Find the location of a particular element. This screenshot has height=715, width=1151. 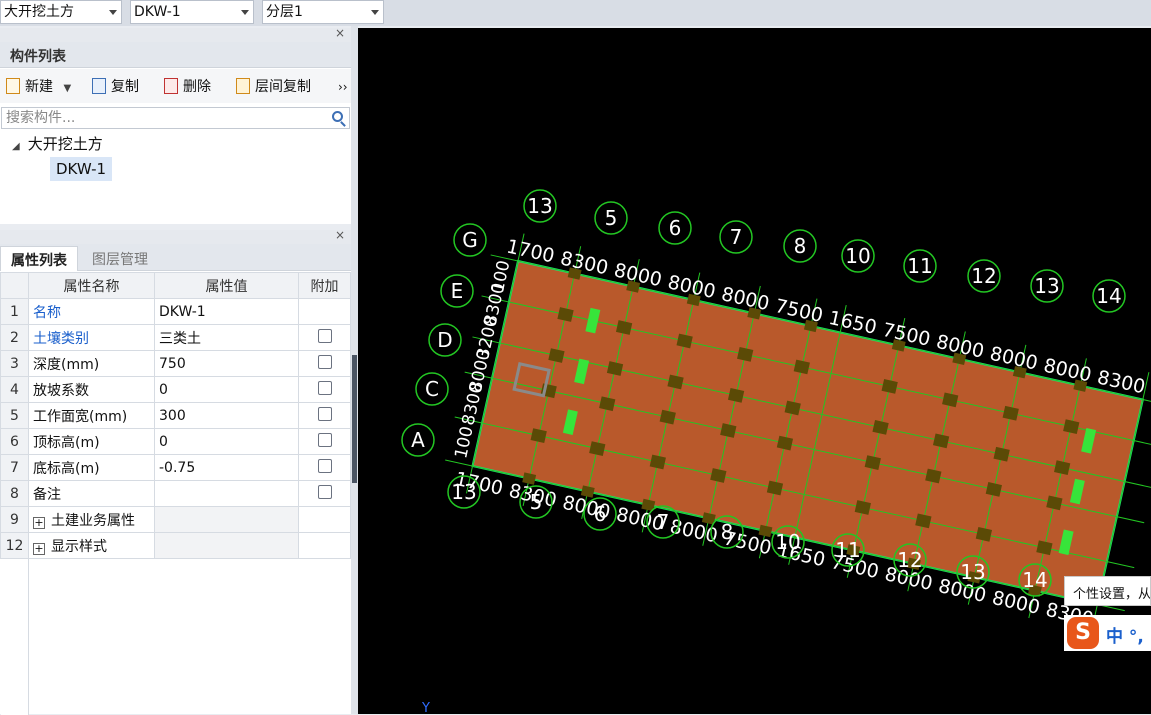

layer-dropdown: 分层1 is located at coordinates (323, 12).